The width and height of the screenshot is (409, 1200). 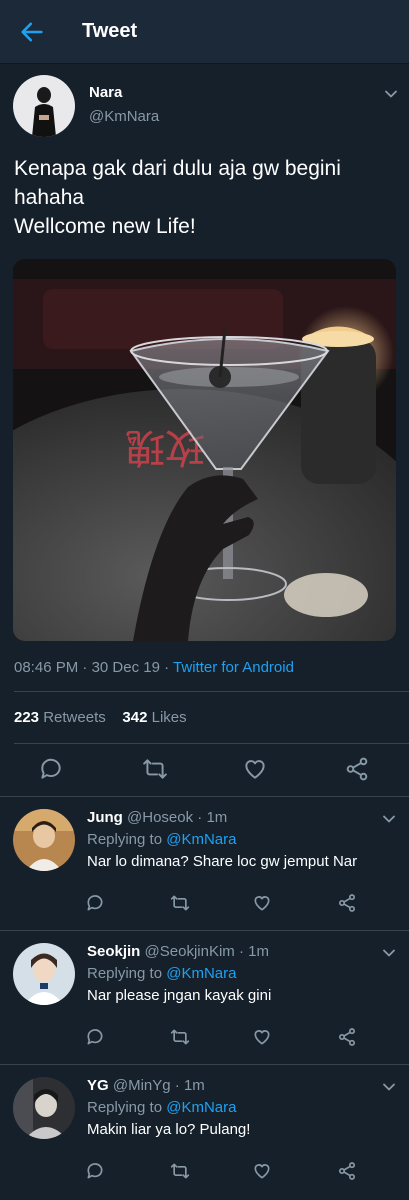 I want to click on tweet-date: 30 Dec 19, so click(x=125, y=667).